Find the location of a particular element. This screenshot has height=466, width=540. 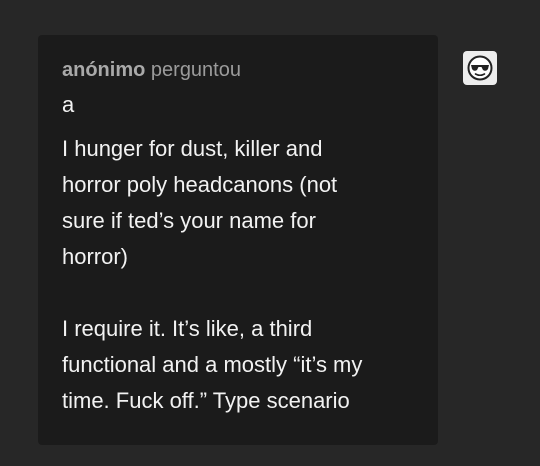

asker-line: anónimo perguntou is located at coordinates (238, 70).